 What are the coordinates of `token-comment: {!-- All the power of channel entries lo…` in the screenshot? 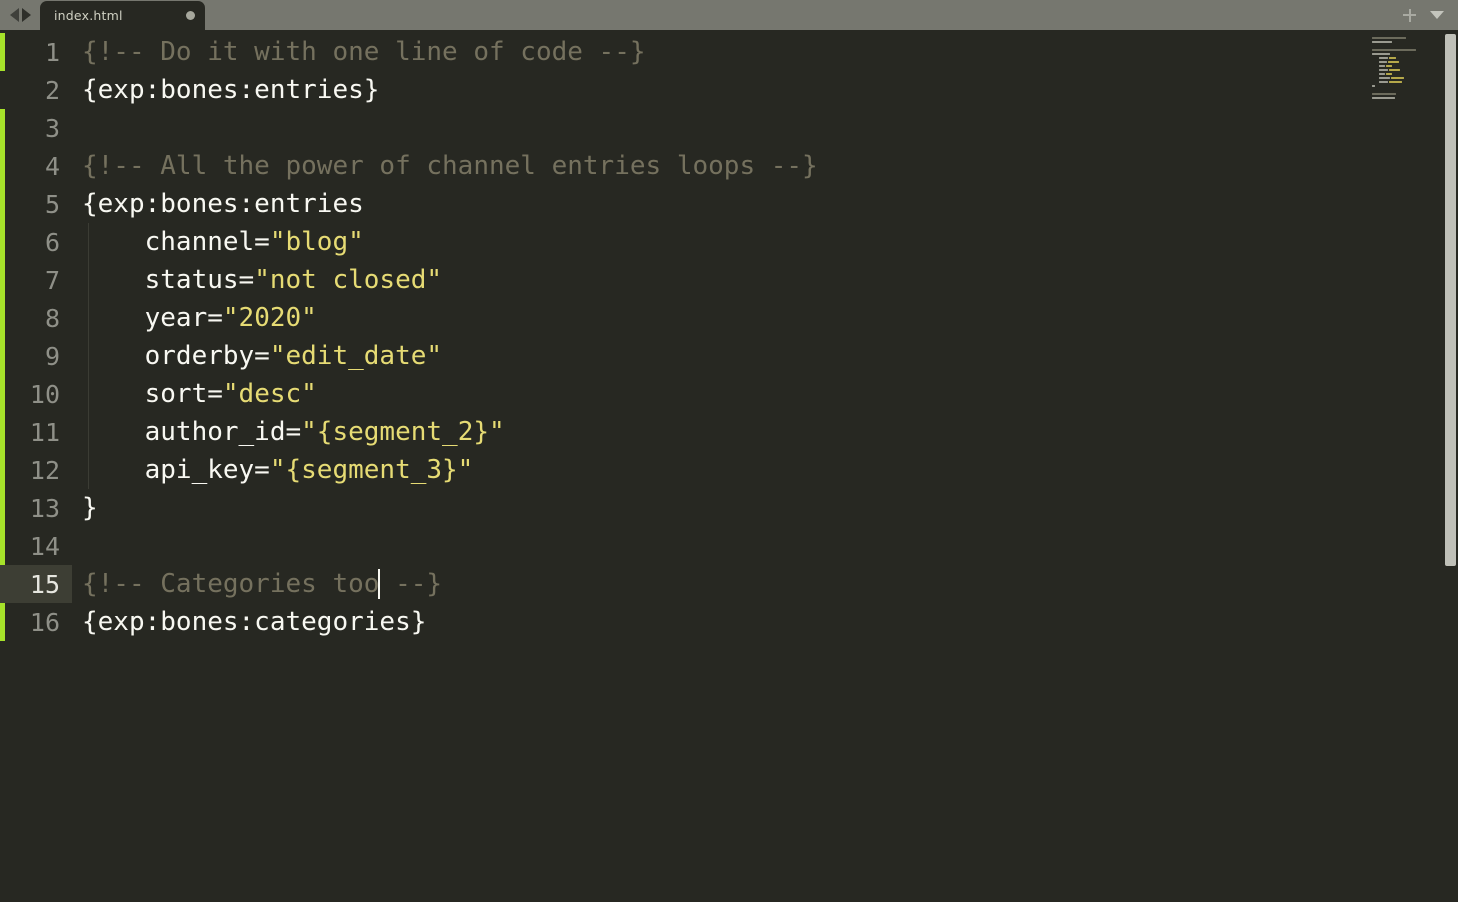 It's located at (450, 166).